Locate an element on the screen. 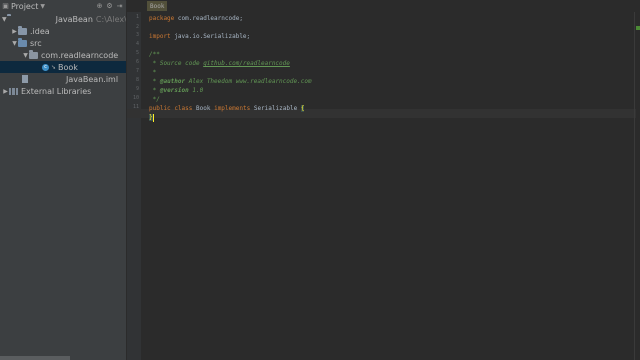  tree-item-label: com.readlearncode is located at coordinates (80, 55).